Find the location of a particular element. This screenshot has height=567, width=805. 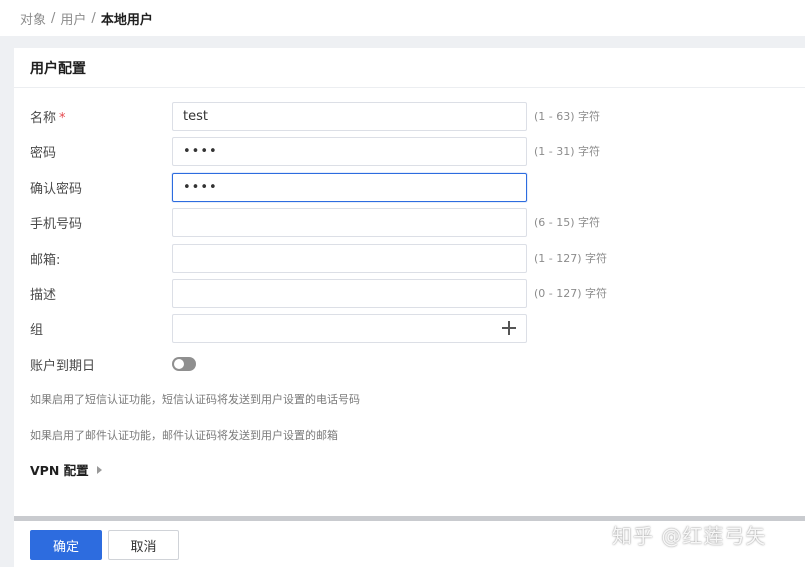

phone-hint: (6 - 15) 字符 is located at coordinates (567, 222).